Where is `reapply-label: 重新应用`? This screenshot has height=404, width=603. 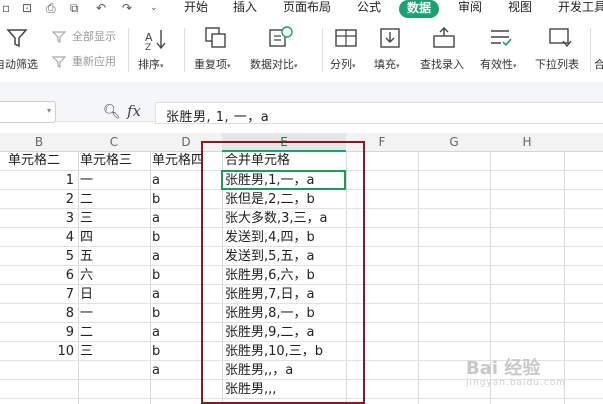
reapply-label: 重新应用 is located at coordinates (94, 61).